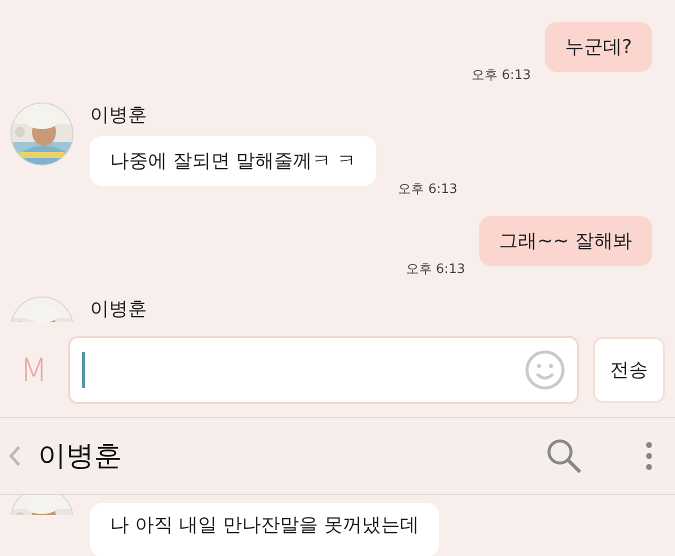  What do you see at coordinates (629, 369) in the screenshot?
I see `send-button: 전송` at bounding box center [629, 369].